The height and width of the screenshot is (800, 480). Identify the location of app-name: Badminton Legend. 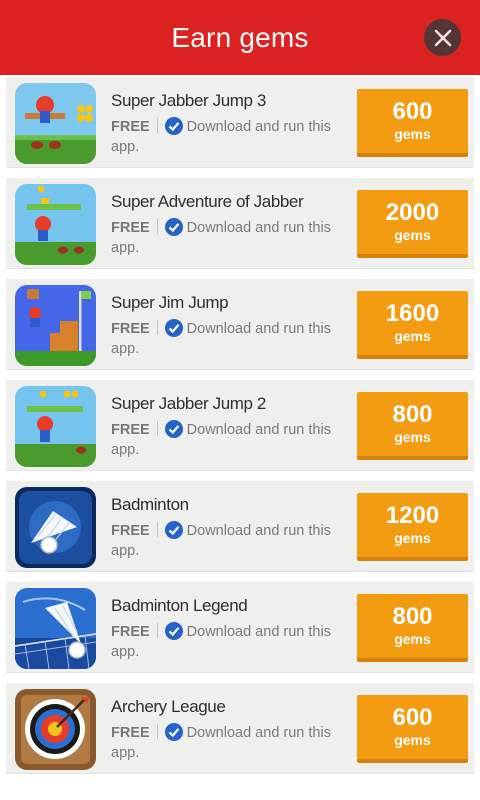
(179, 605).